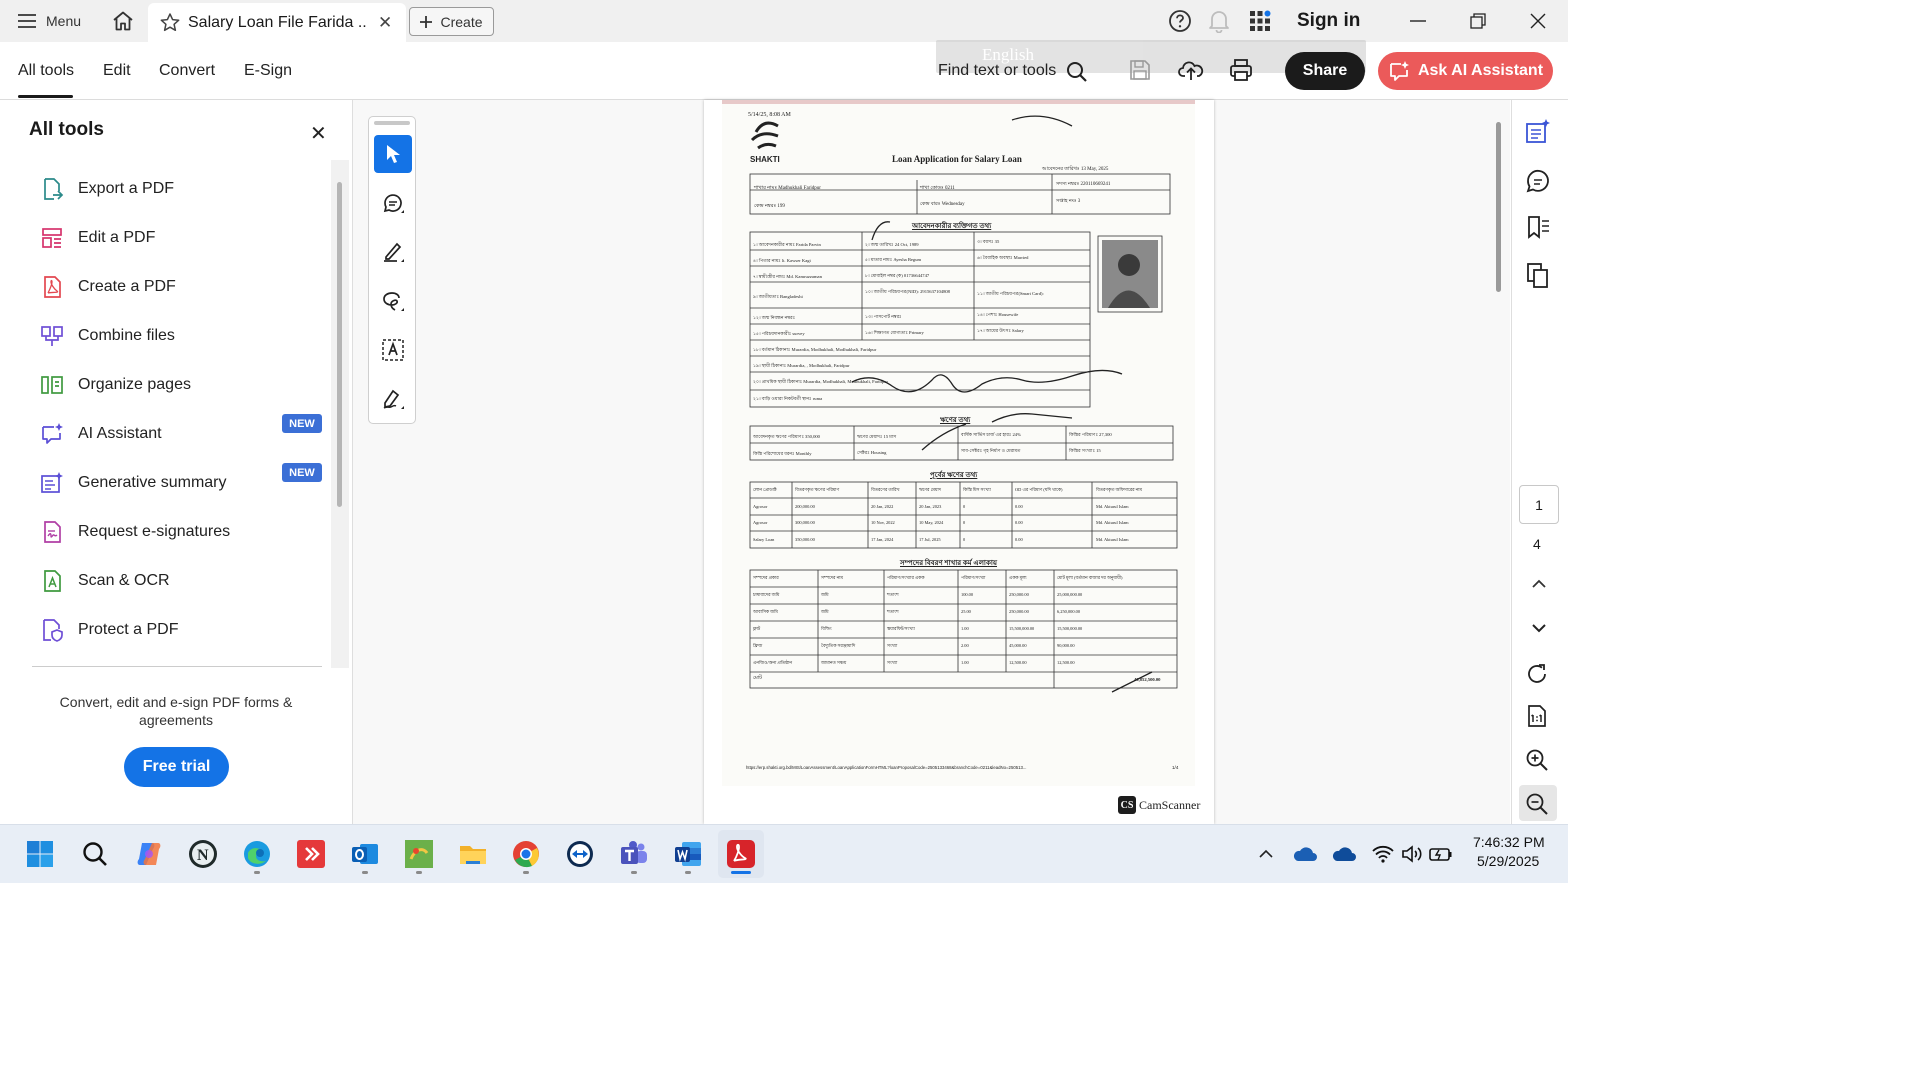 This screenshot has width=1920, height=1080. What do you see at coordinates (185, 581) in the screenshot?
I see `tool-scan-ocr: Scan & OCR` at bounding box center [185, 581].